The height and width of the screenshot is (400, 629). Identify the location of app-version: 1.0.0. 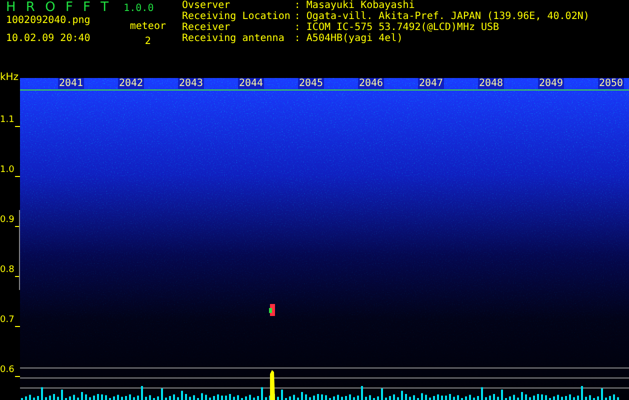
(139, 8).